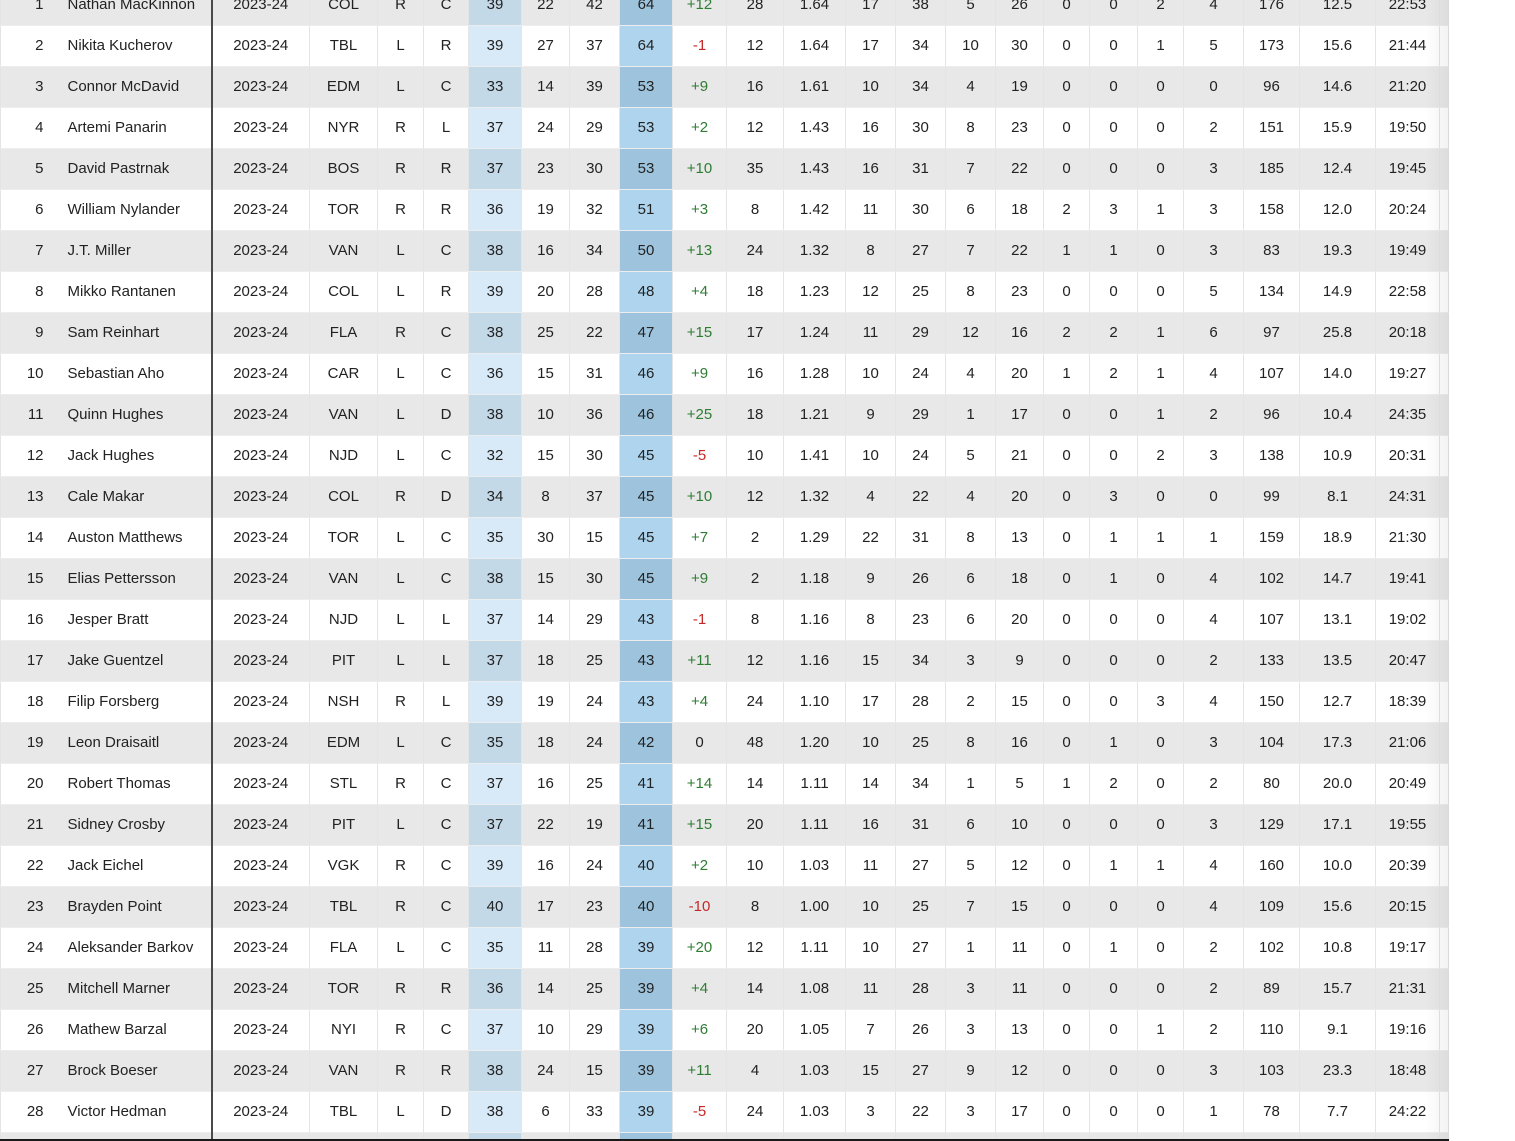 The image size is (1515, 1141). What do you see at coordinates (755, 13) in the screenshot?
I see `cell-pim: 28` at bounding box center [755, 13].